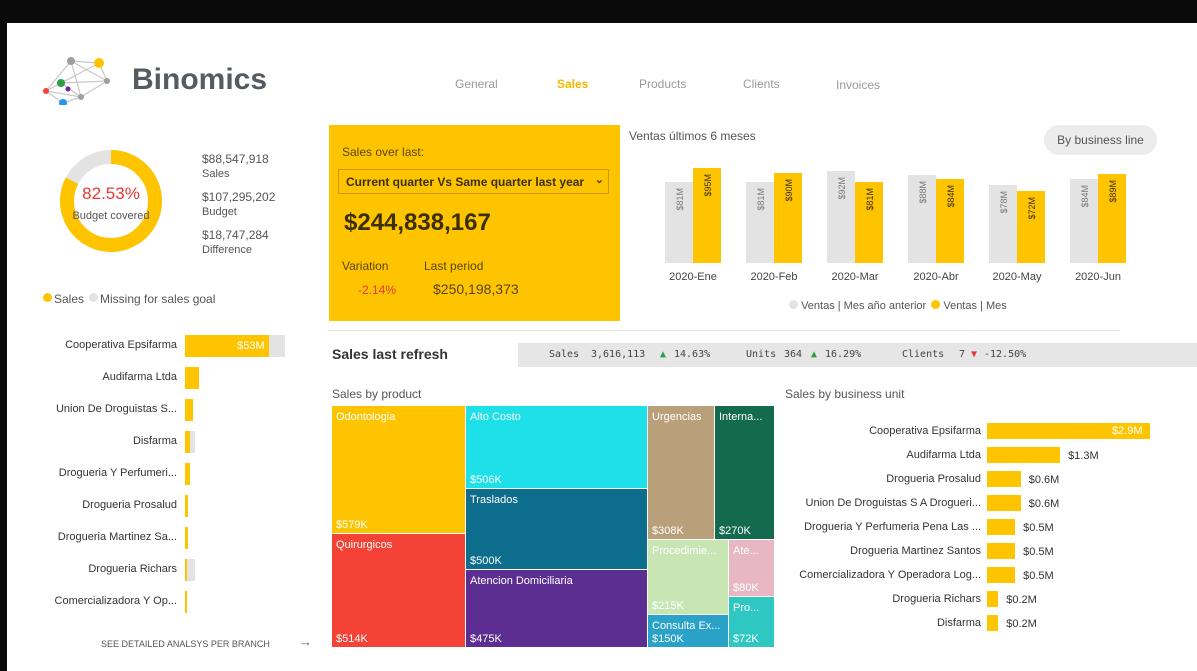 This screenshot has height=671, width=1197. What do you see at coordinates (1017, 277) in the screenshot?
I see `month-tick-label: 2020-May` at bounding box center [1017, 277].